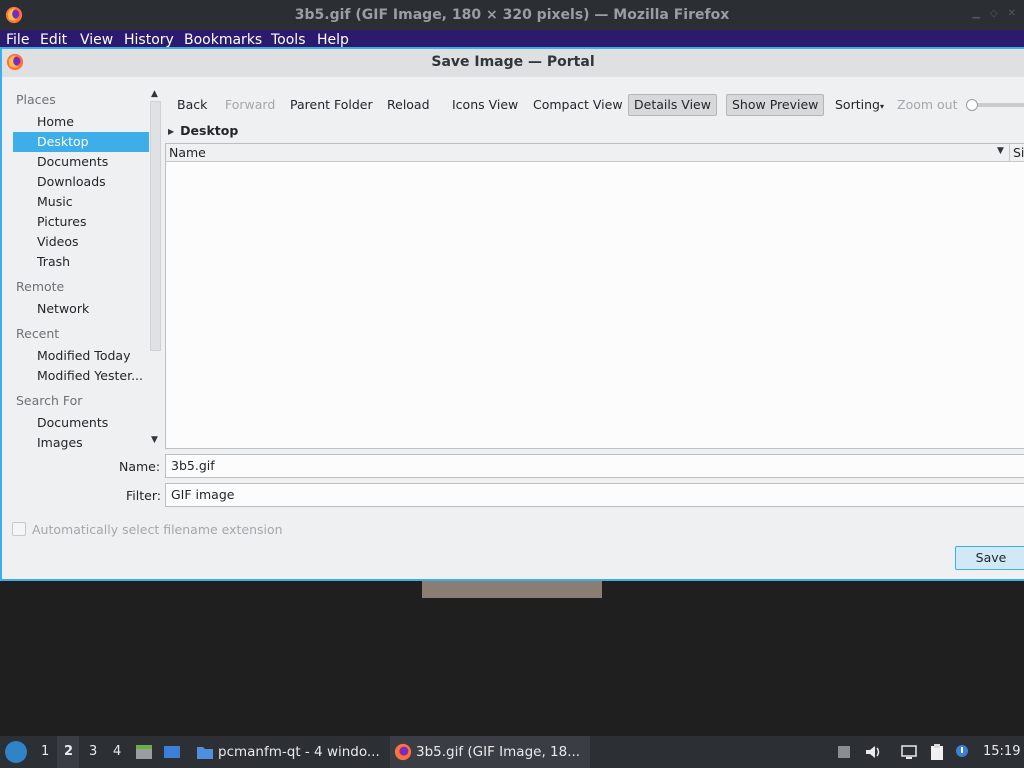 The width and height of the screenshot is (1024, 768). What do you see at coordinates (972, 105) in the screenshot?
I see `zoom-slider-handle` at bounding box center [972, 105].